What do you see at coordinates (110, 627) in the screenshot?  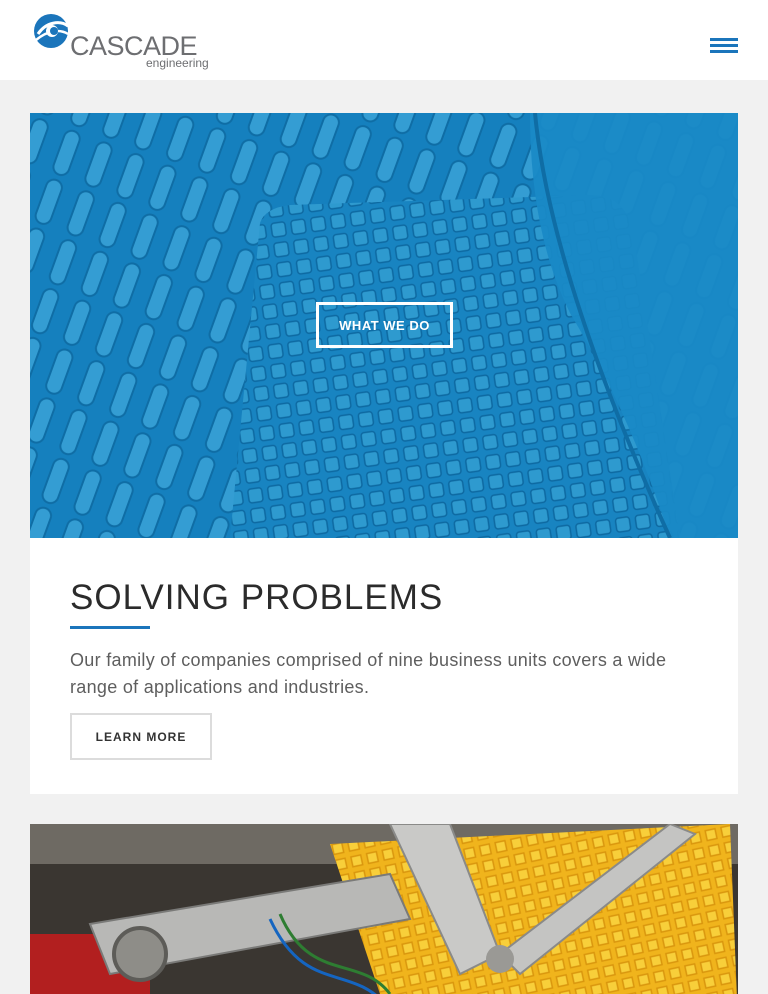 I see `title-underline` at bounding box center [110, 627].